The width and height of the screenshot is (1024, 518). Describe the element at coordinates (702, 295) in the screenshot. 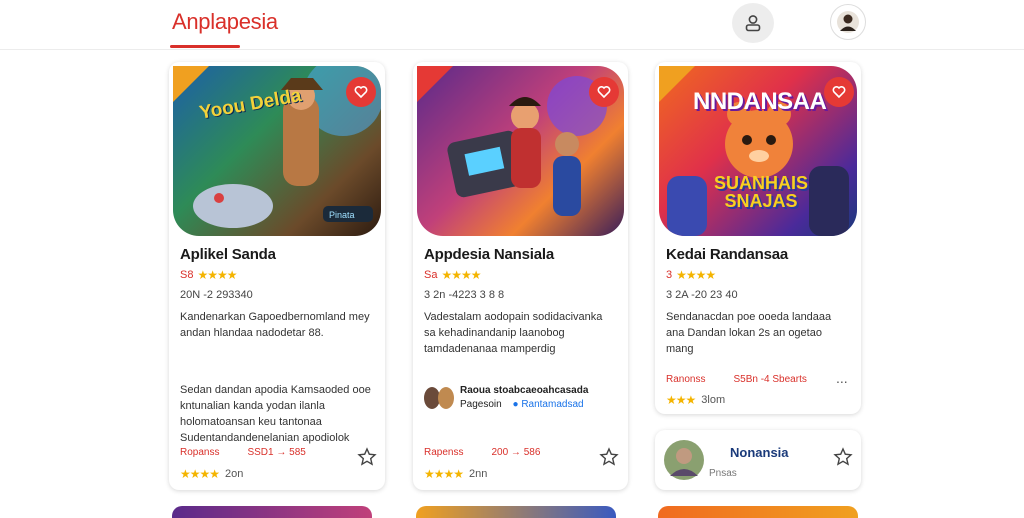

I see `app-meta: 3 2A -20 23 40` at that location.